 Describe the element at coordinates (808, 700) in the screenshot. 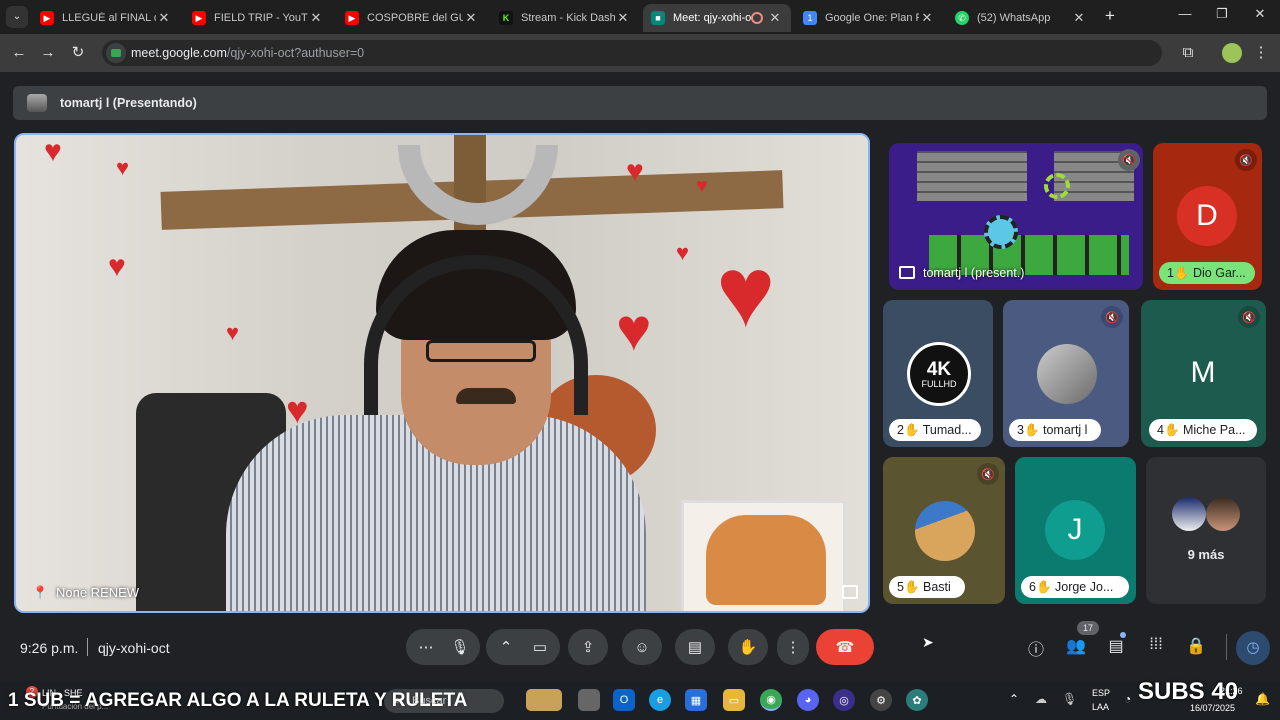

I see `discord-icon: ◕` at that location.